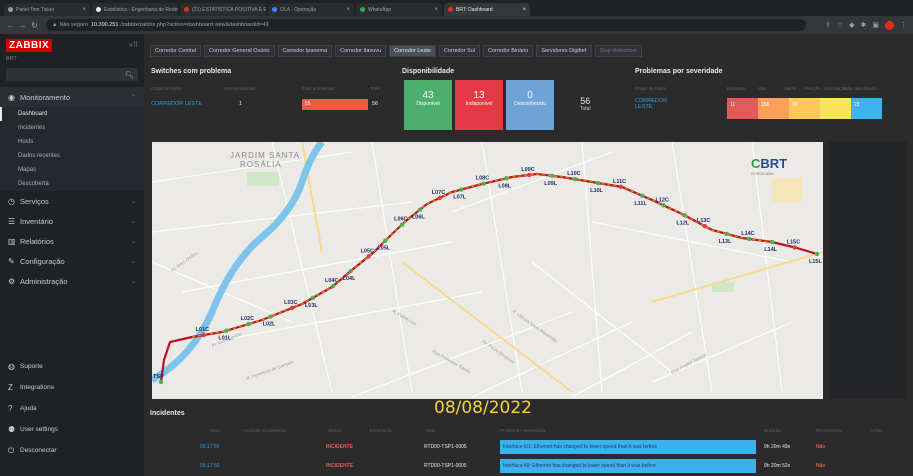  What do you see at coordinates (34, 25) in the screenshot?
I see `reload-icon: ↻` at bounding box center [34, 25].